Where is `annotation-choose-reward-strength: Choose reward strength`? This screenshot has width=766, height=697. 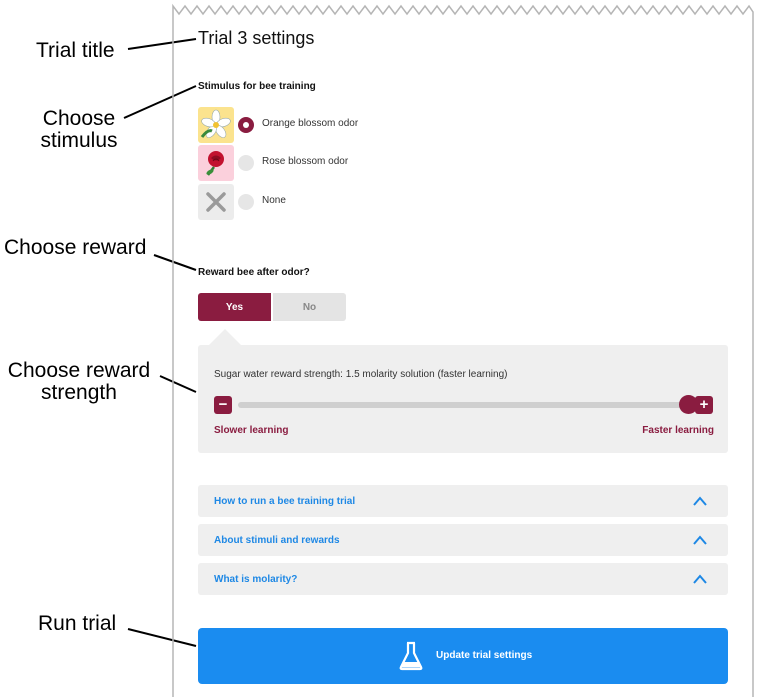 annotation-choose-reward-strength: Choose reward strength is located at coordinates (79, 382).